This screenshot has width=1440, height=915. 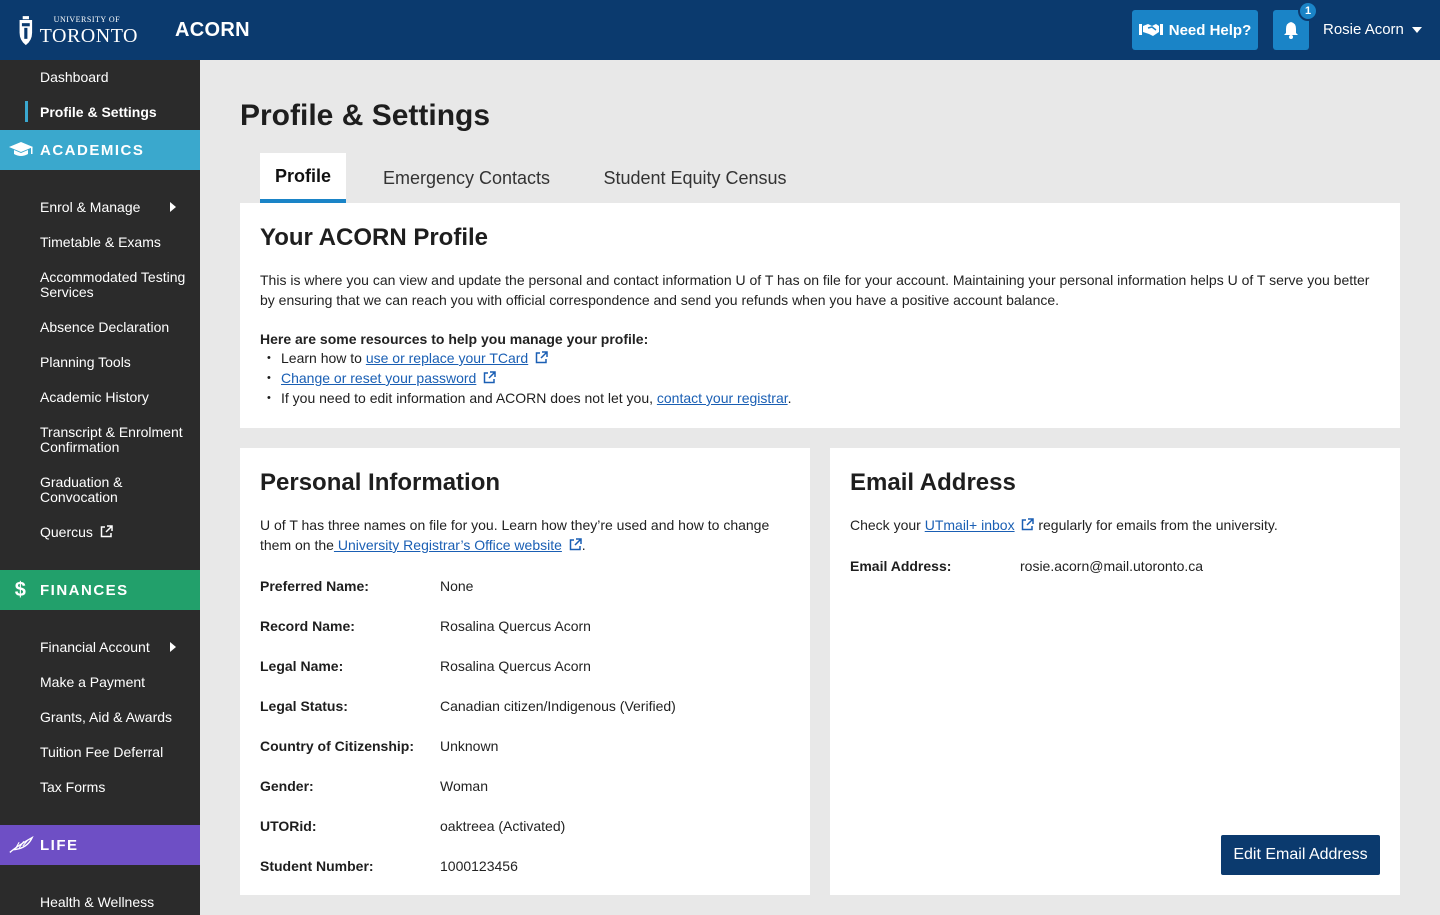 What do you see at coordinates (88, 36) in the screenshot?
I see `logo-big-text: TORONTO` at bounding box center [88, 36].